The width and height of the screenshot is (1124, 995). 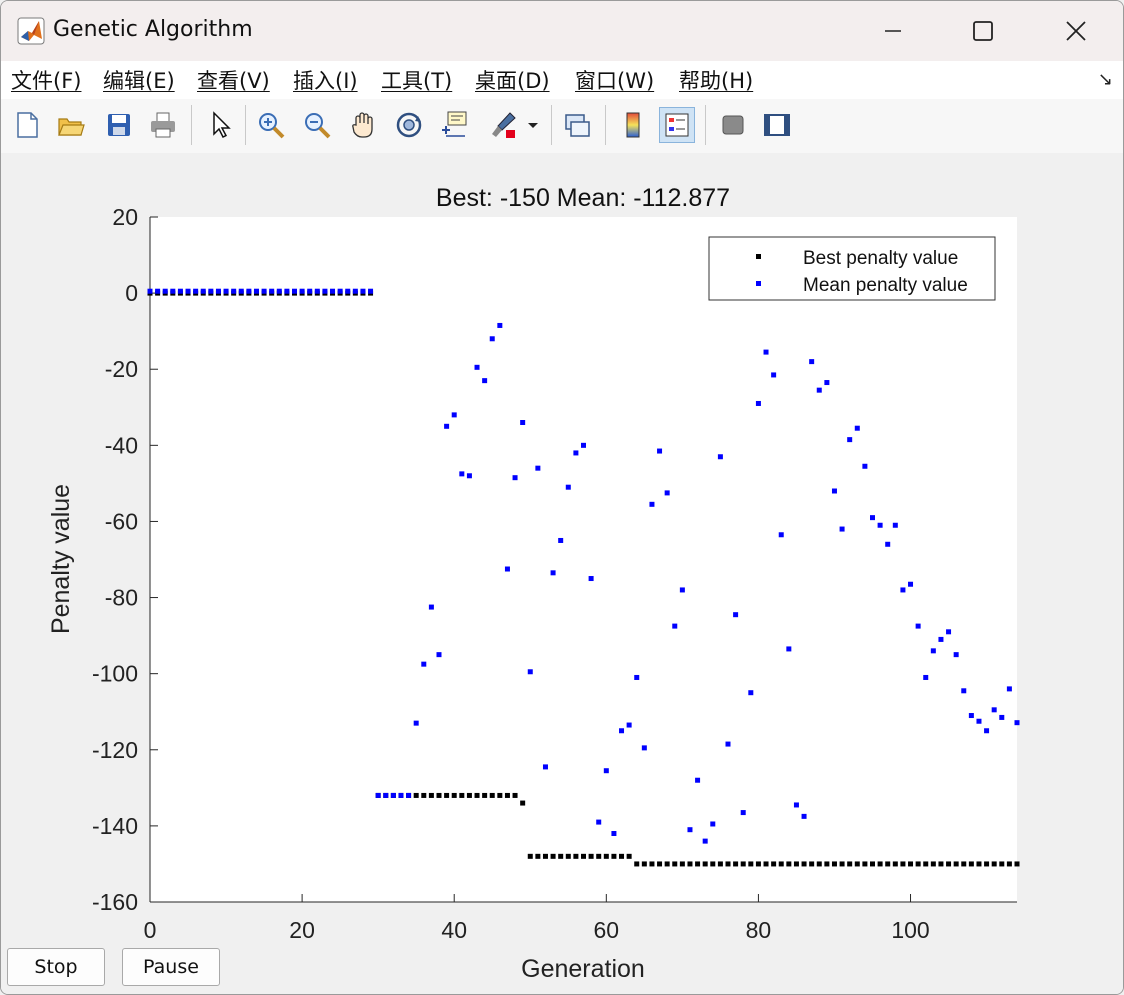 What do you see at coordinates (583, 198) in the screenshot?
I see `chart-title: Best: -150 Mean: -112.877` at bounding box center [583, 198].